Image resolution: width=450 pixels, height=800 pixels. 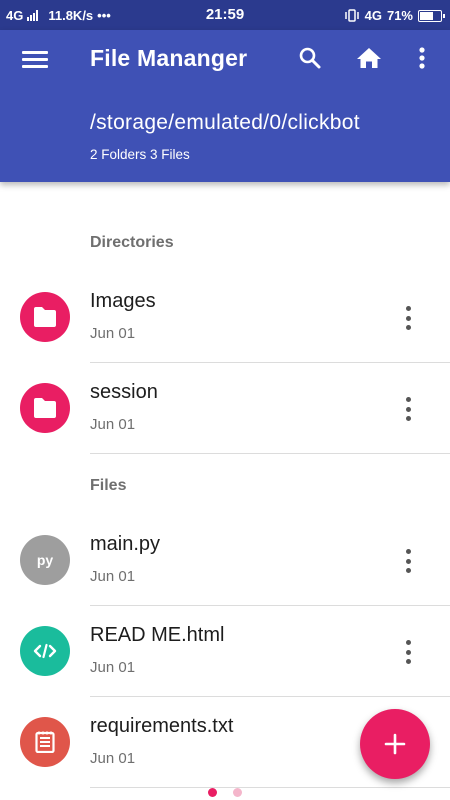 I want to click on python-file-icon: py, so click(x=45, y=560).